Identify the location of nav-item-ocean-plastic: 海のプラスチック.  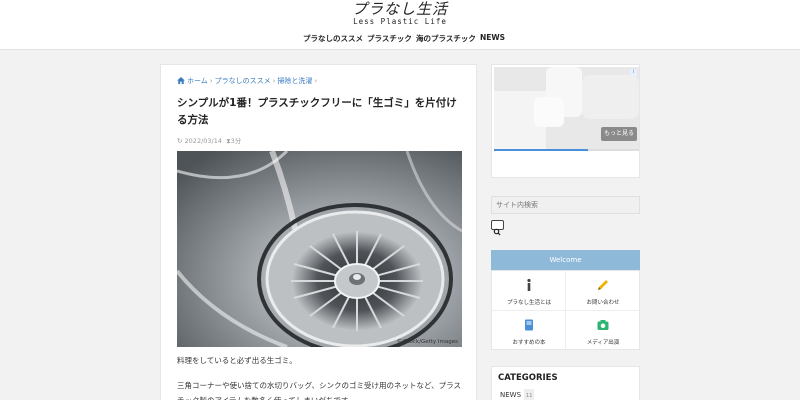
(446, 38).